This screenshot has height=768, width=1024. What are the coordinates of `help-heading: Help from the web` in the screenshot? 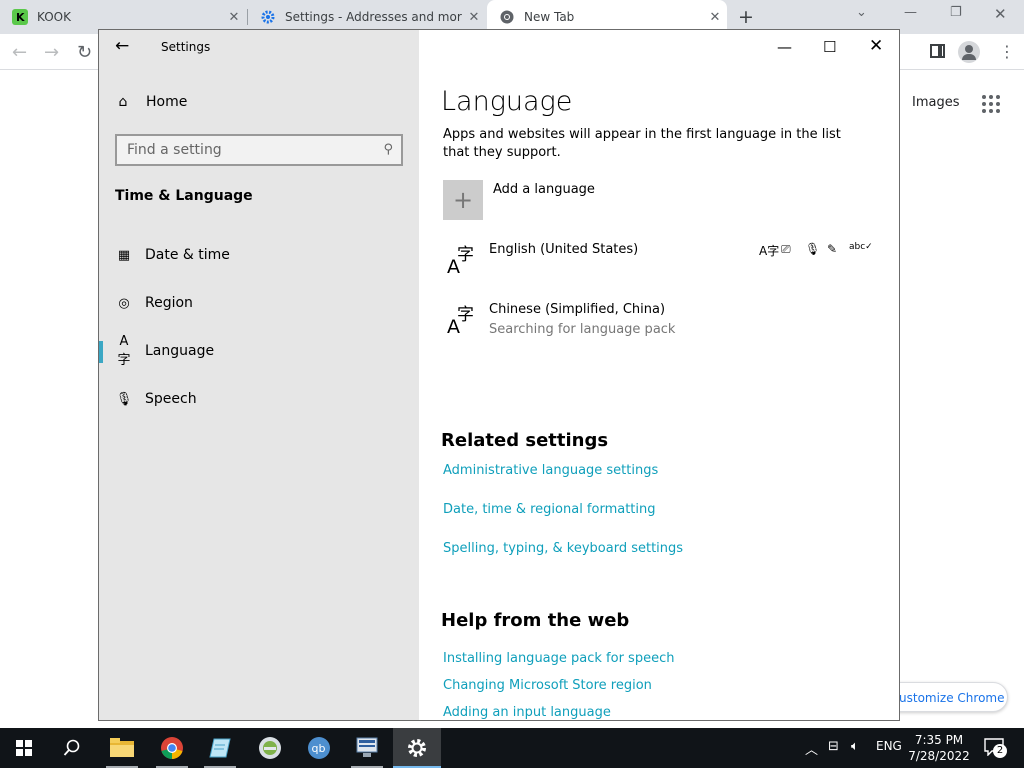 It's located at (535, 620).